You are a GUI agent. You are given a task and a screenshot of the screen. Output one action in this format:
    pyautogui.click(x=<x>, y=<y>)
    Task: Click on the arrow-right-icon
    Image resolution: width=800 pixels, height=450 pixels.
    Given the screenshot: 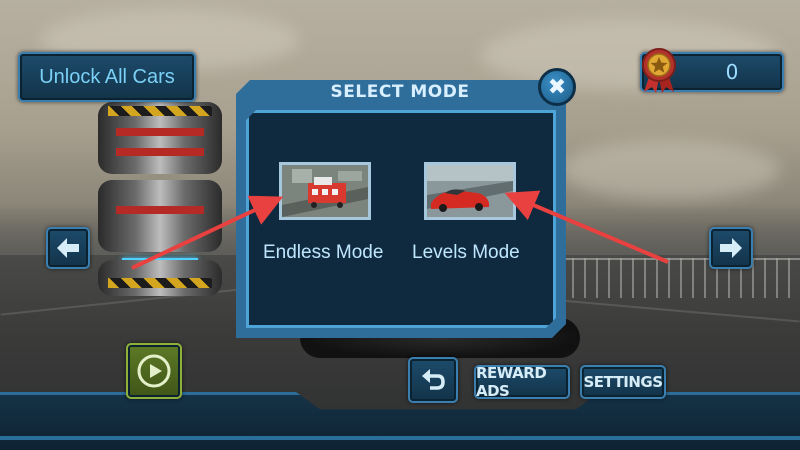 What is the action you would take?
    pyautogui.click(x=731, y=248)
    